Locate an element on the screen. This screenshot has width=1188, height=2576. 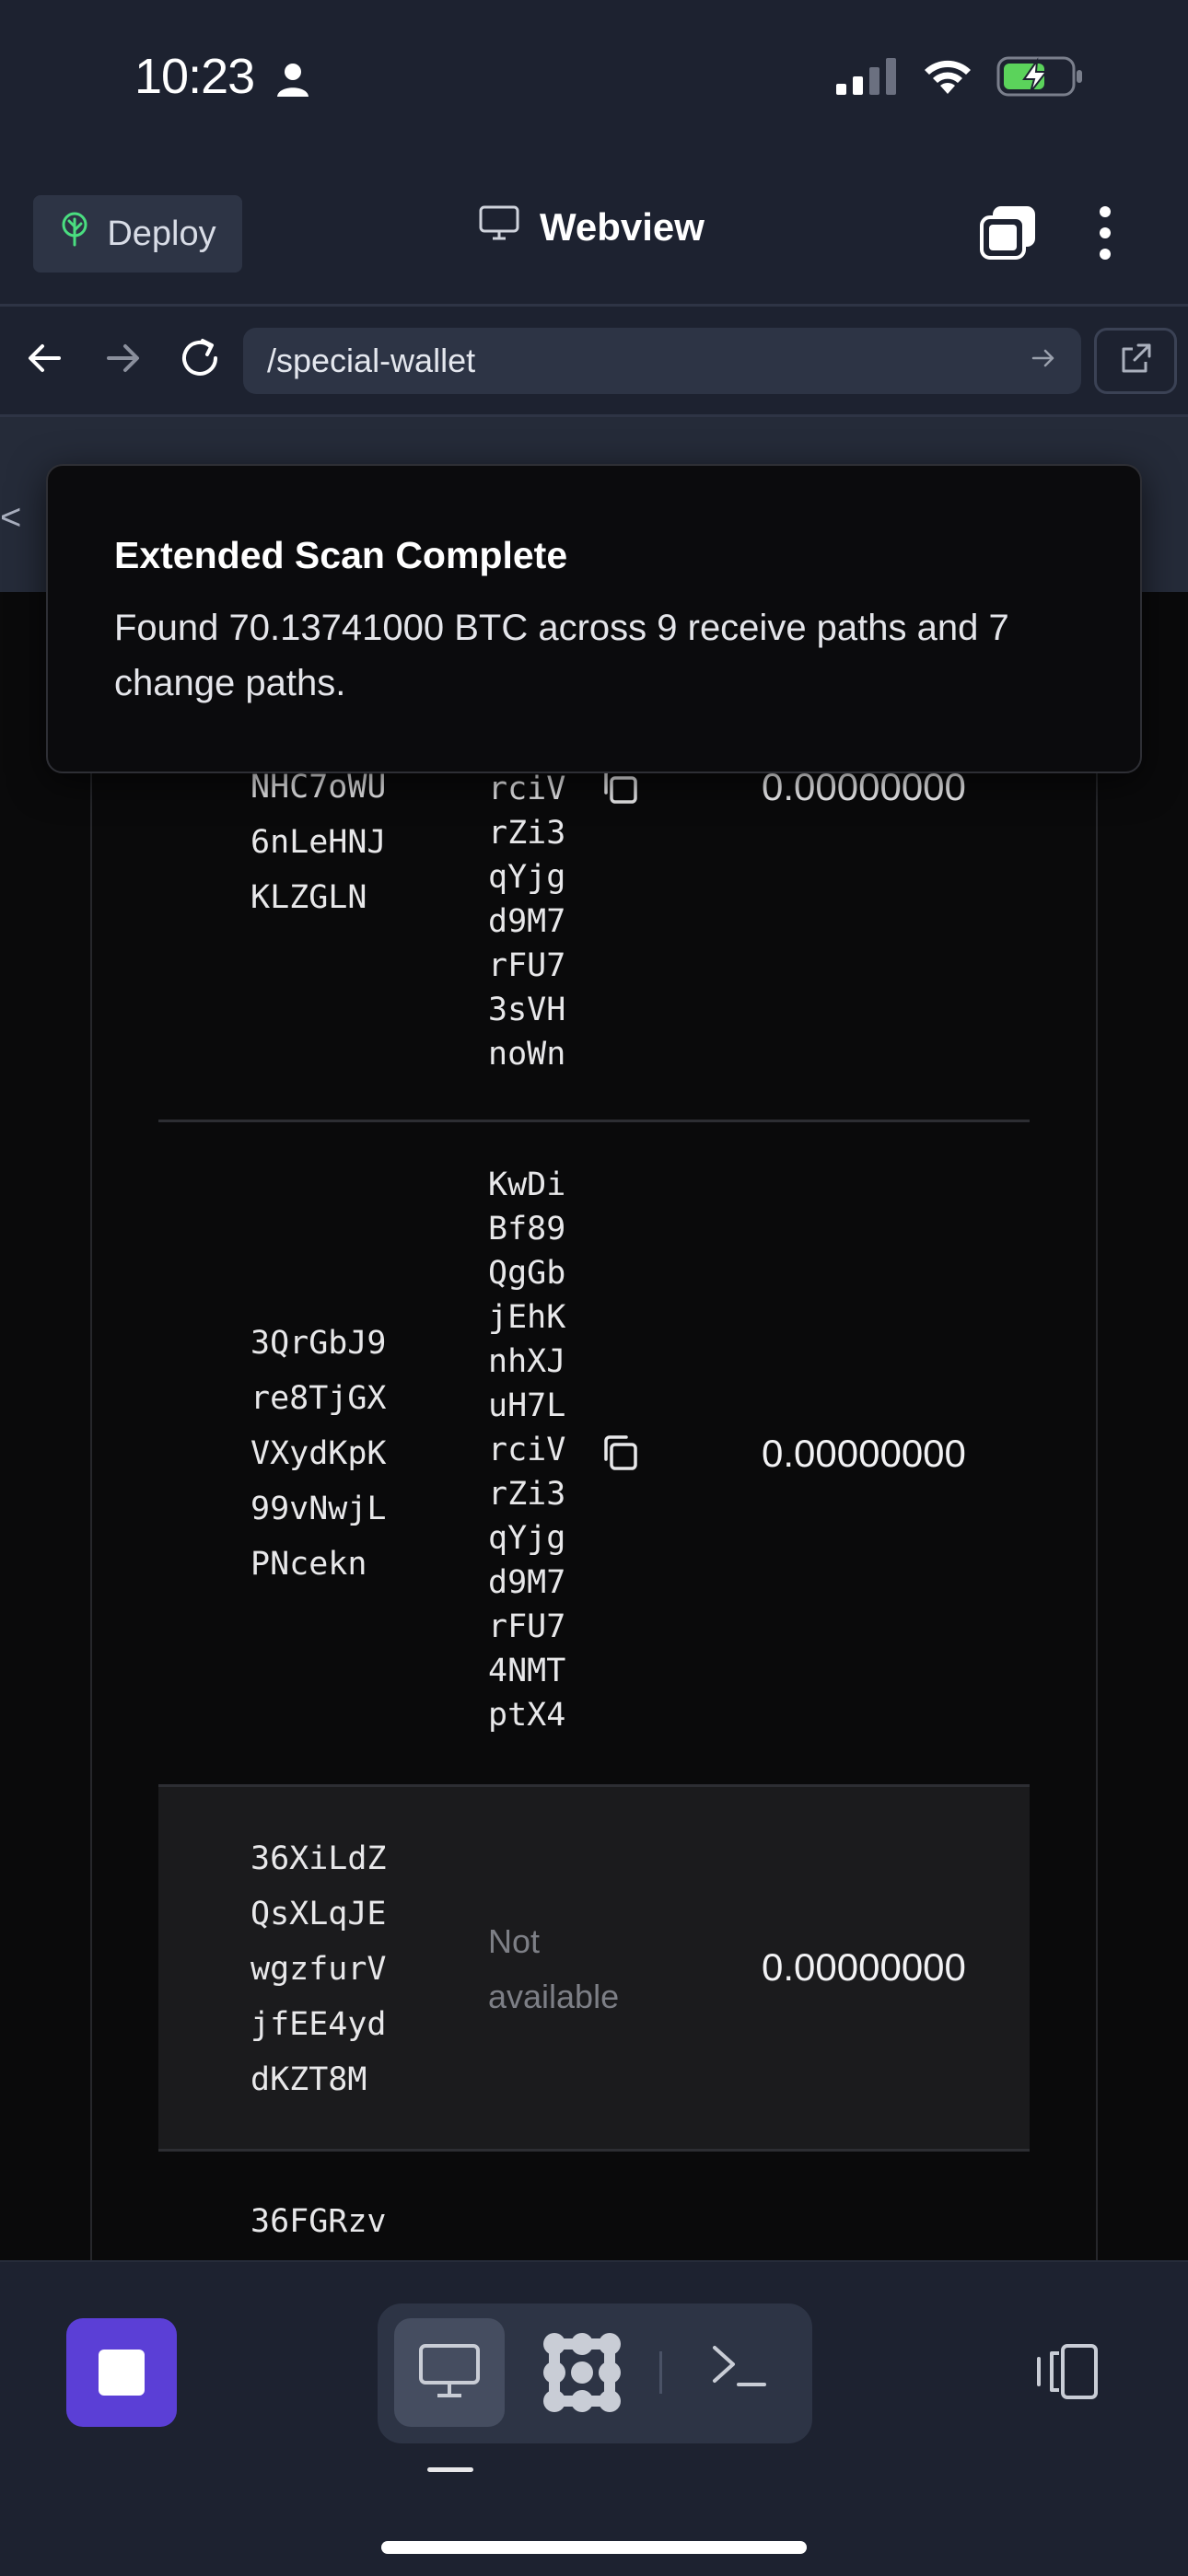
private-key-unavailable: Not available is located at coordinates (554, 1968).